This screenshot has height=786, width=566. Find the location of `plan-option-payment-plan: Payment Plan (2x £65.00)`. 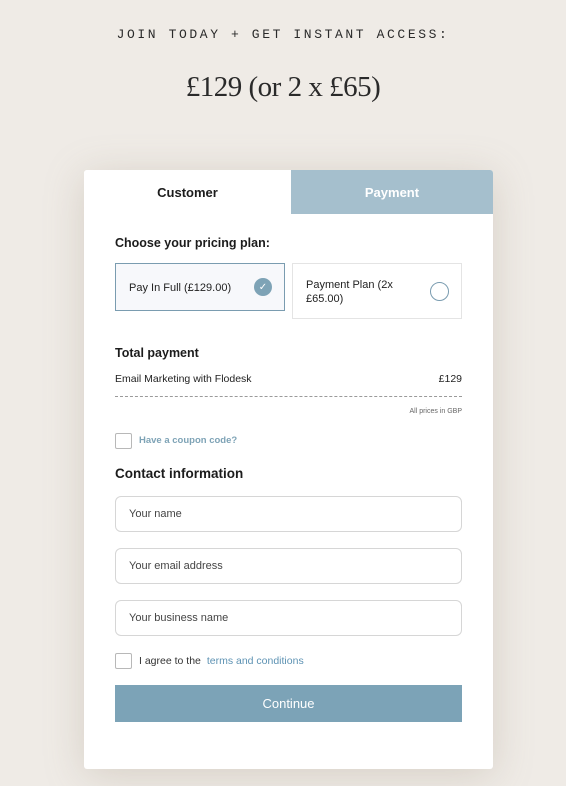

plan-option-payment-plan: Payment Plan (2x £65.00) is located at coordinates (377, 291).